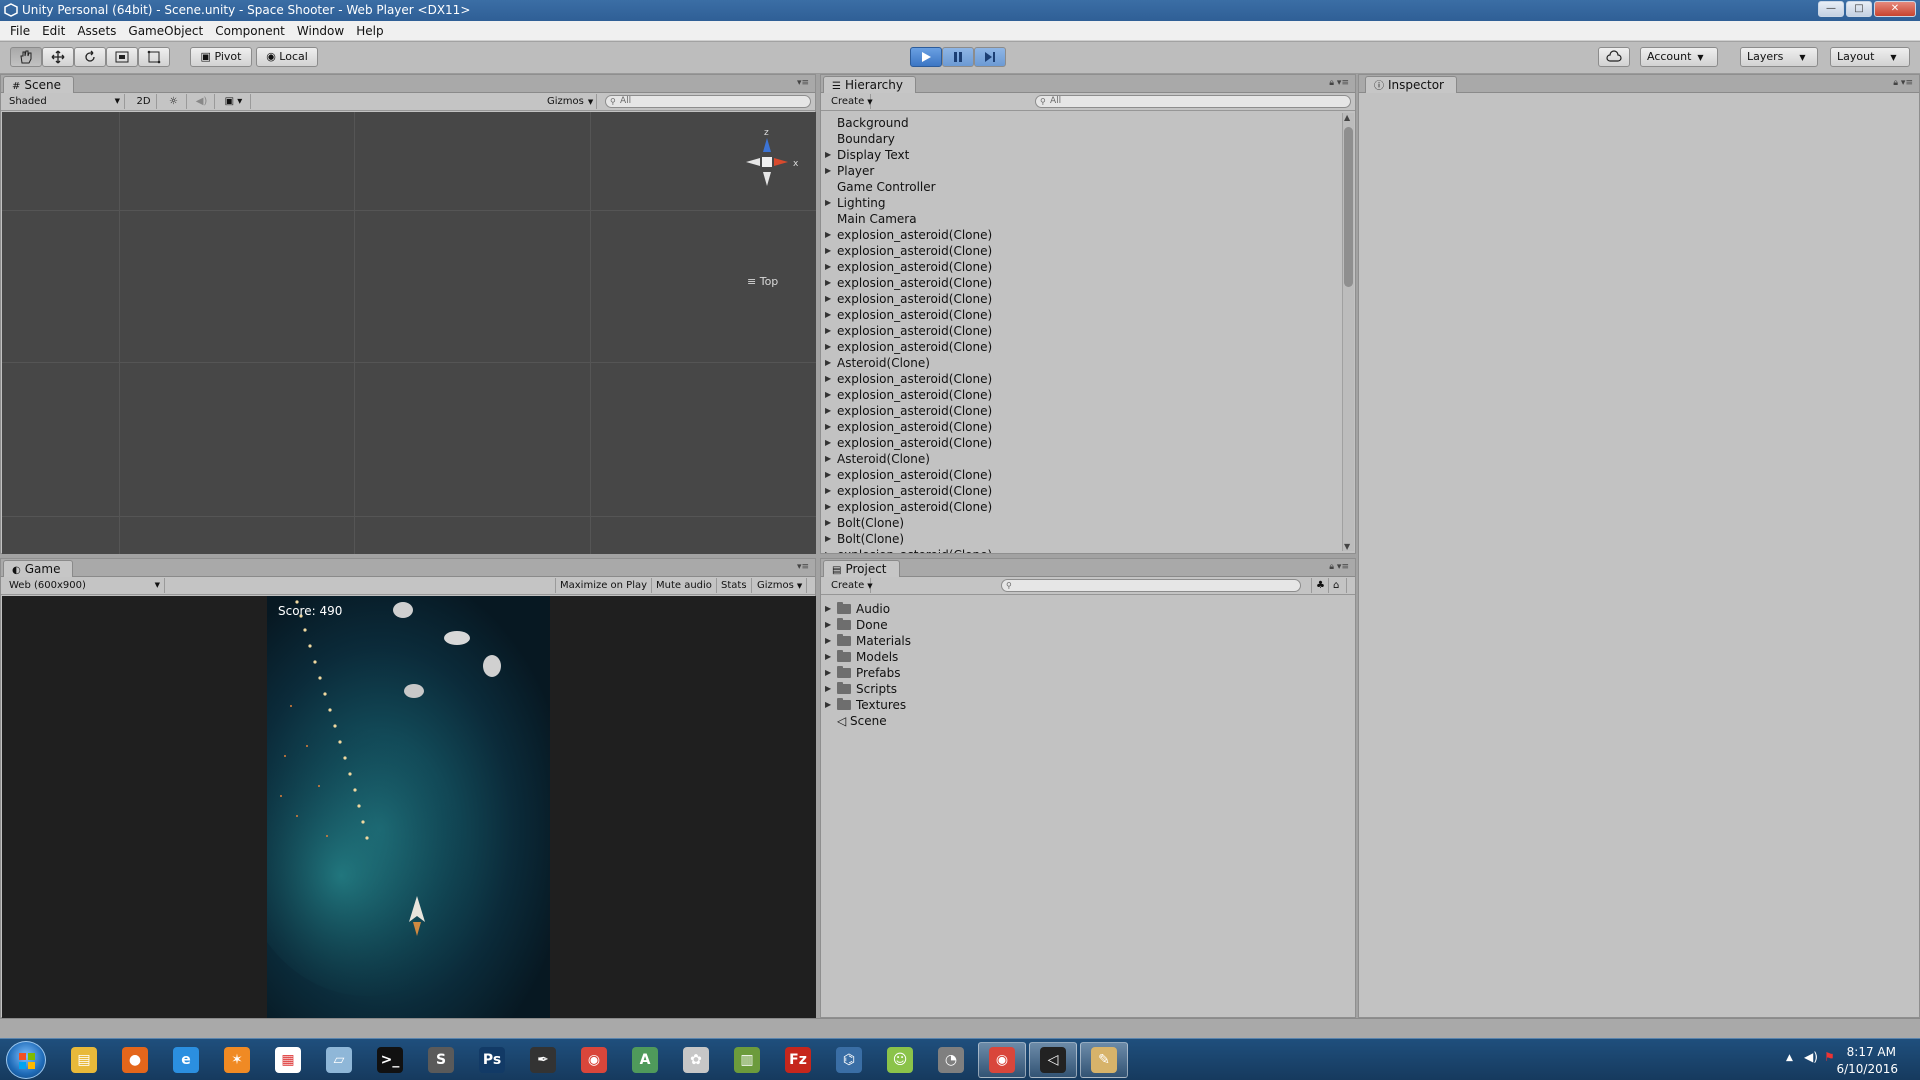 The image size is (1920, 1080). What do you see at coordinates (165, 31) in the screenshot?
I see `menu-gameobject: GameObject` at bounding box center [165, 31].